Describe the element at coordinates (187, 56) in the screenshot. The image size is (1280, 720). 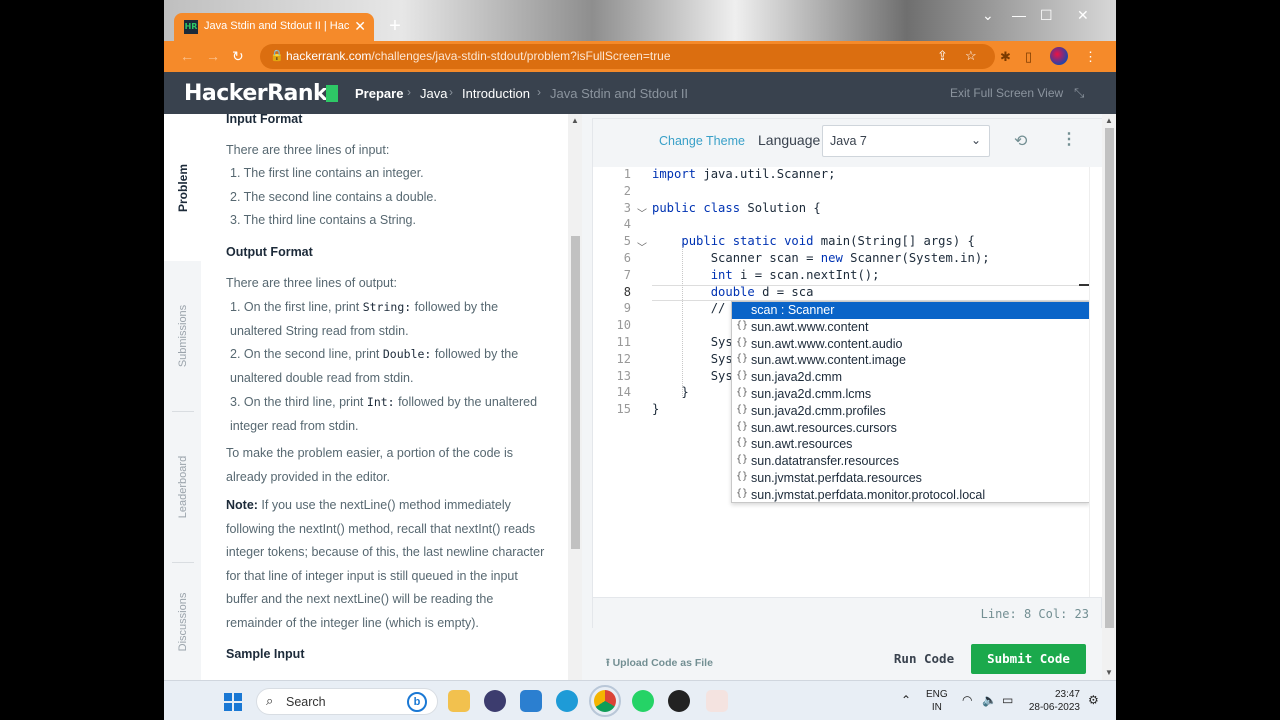
I see `back-icon: ←` at that location.